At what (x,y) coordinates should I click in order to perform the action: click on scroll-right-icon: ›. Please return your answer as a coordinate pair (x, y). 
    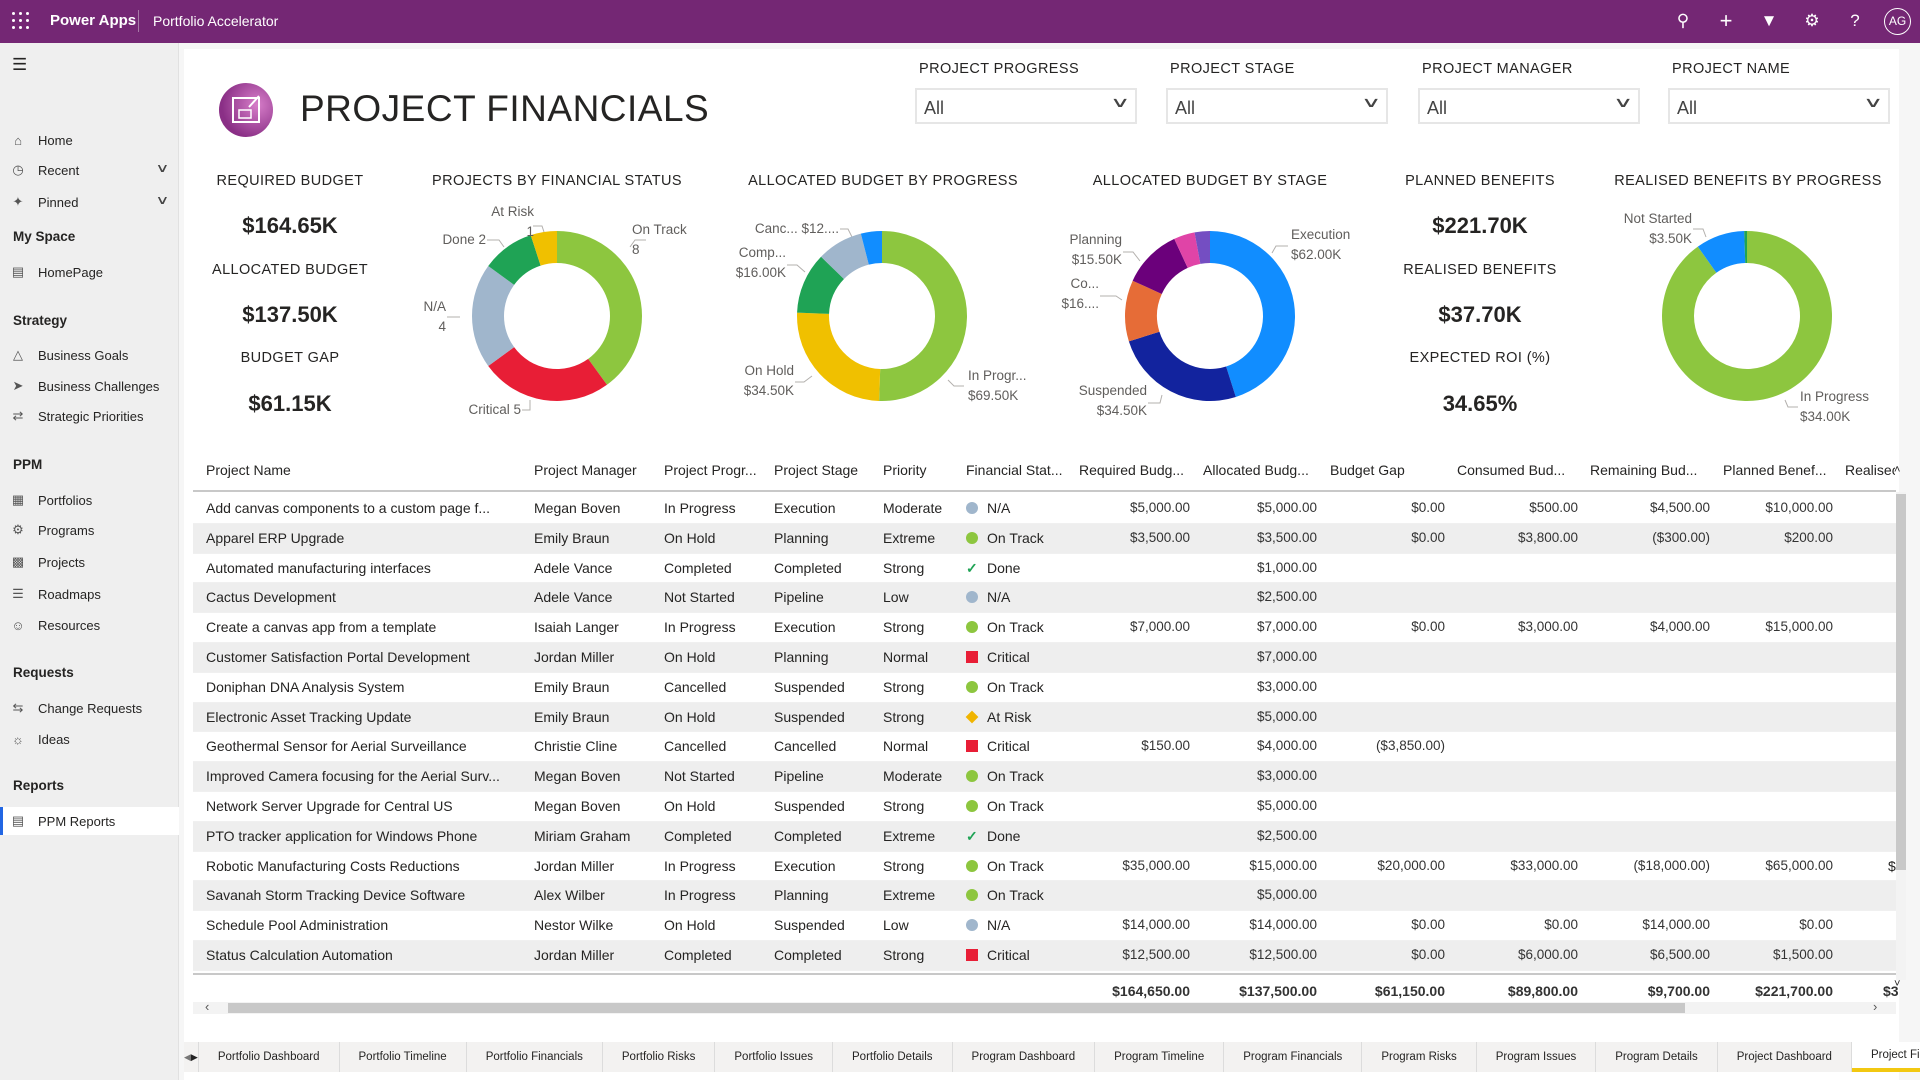
    Looking at the image, I should click on (1875, 1006).